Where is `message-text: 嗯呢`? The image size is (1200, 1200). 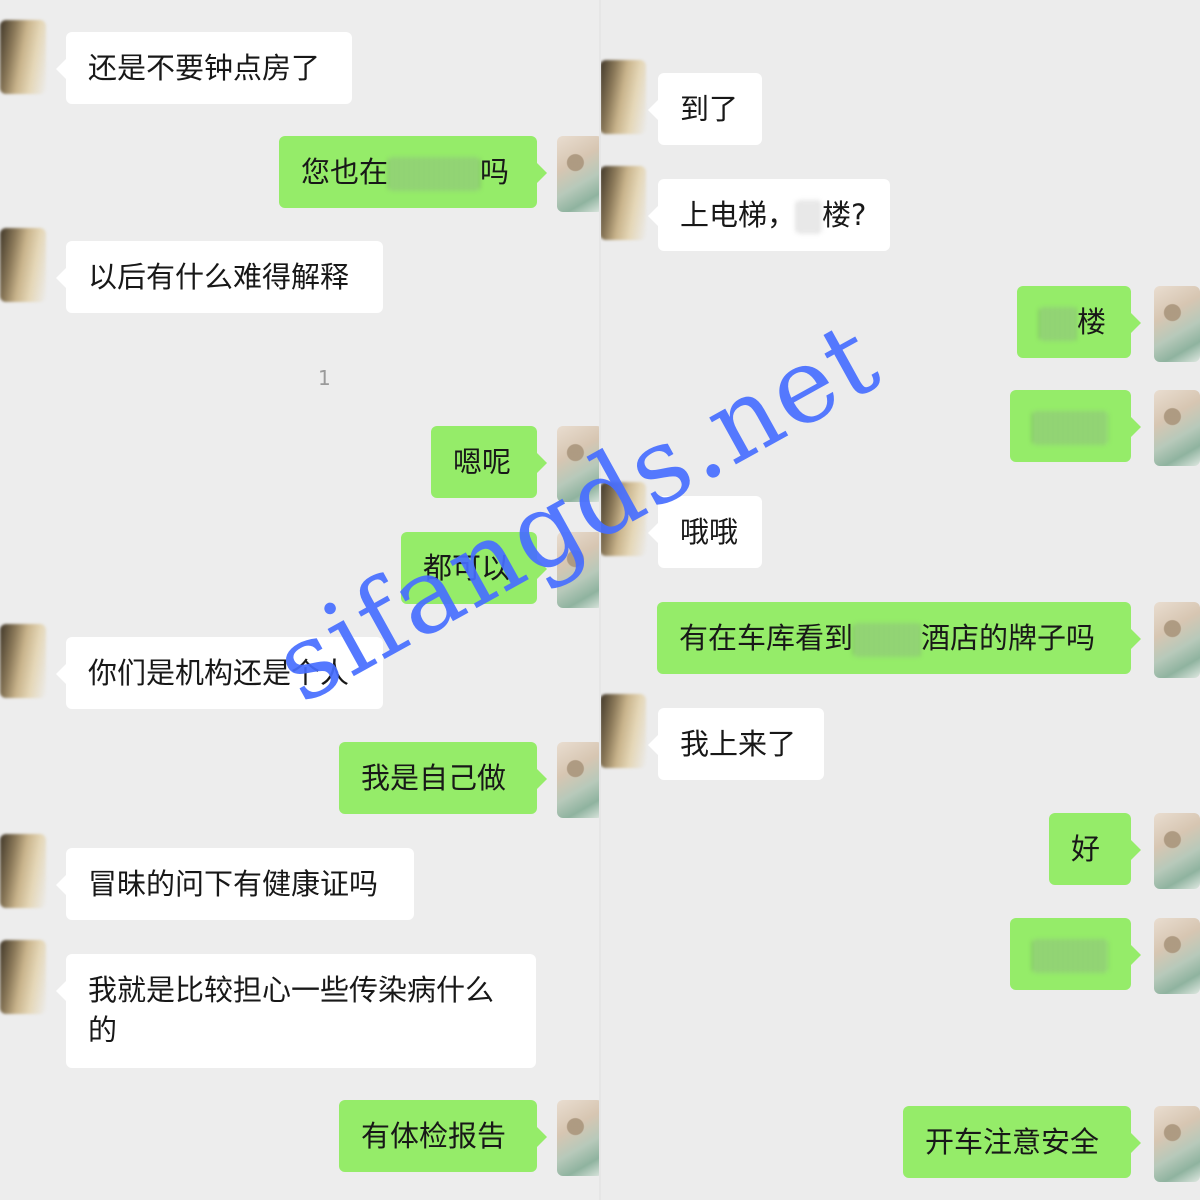
message-text: 嗯呢 is located at coordinates (482, 462).